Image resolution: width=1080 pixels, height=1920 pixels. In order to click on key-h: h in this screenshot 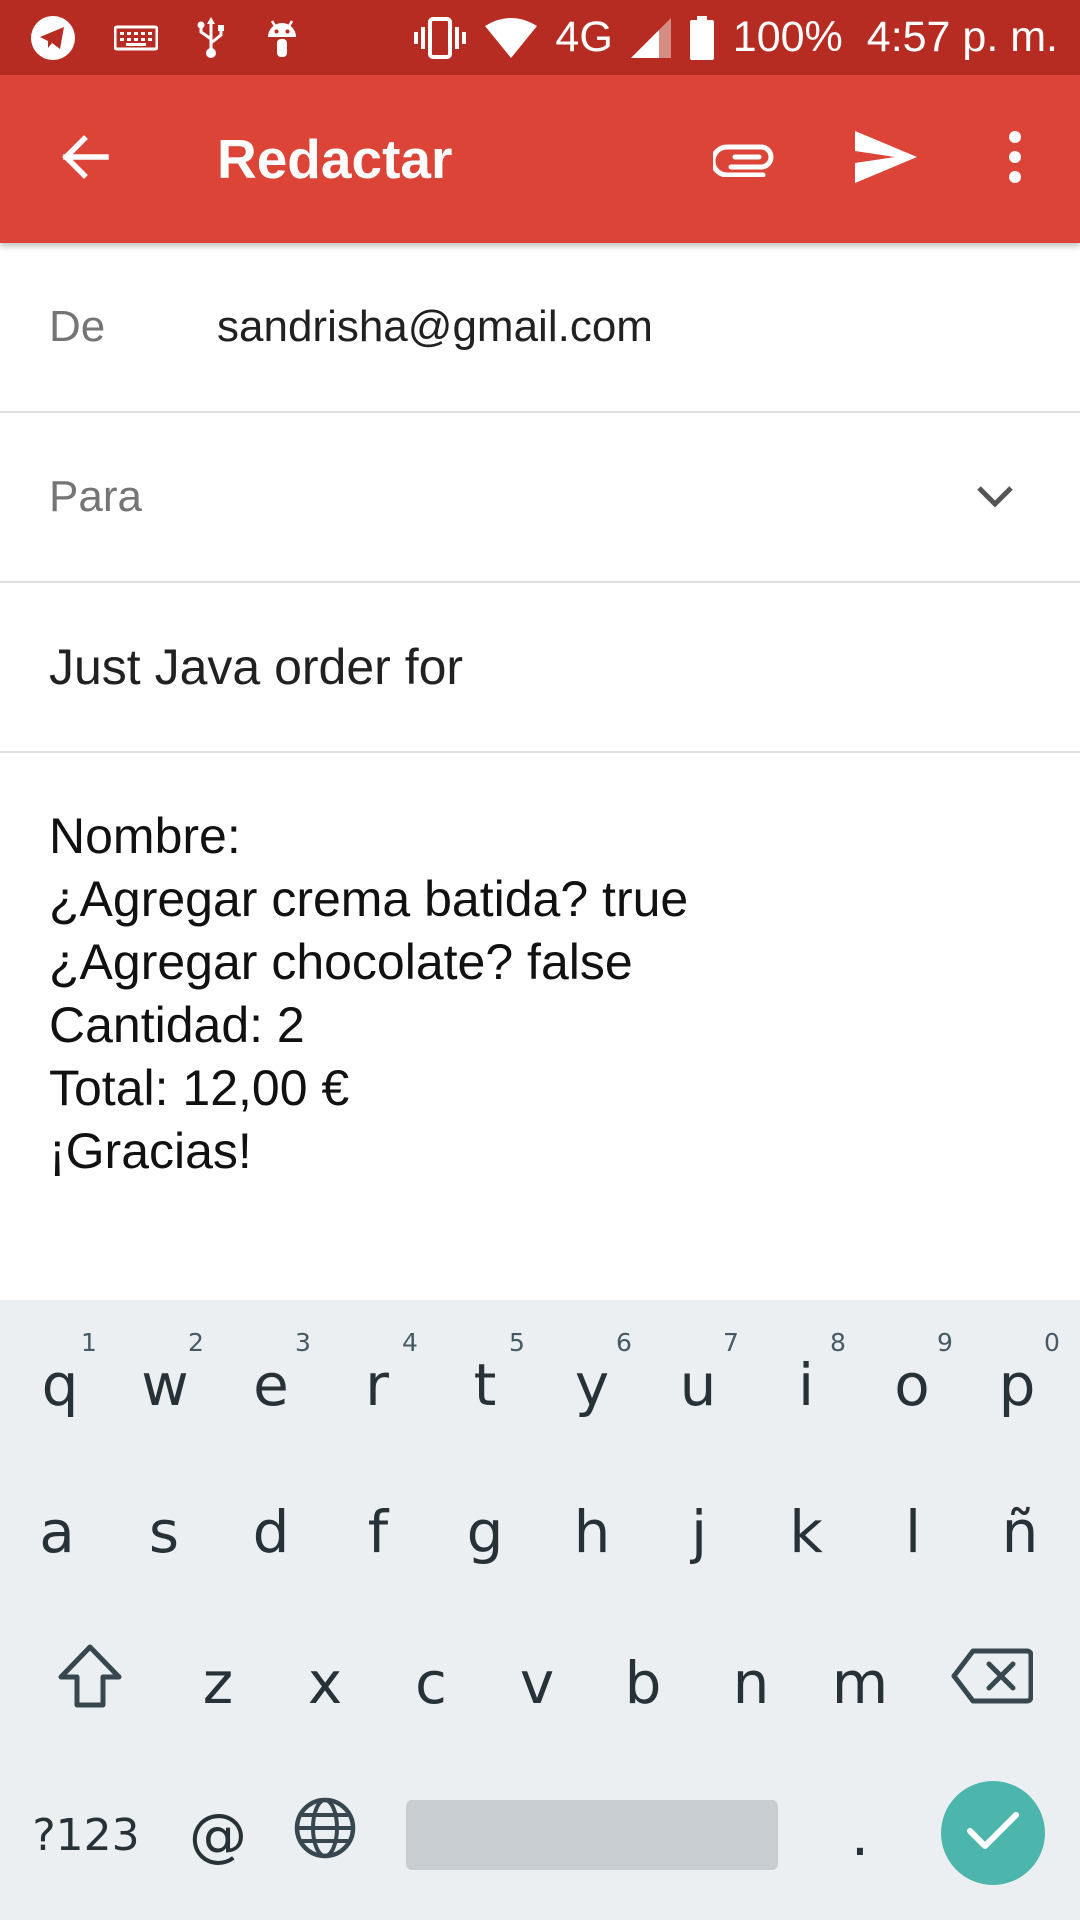, I will do `click(592, 1532)`.